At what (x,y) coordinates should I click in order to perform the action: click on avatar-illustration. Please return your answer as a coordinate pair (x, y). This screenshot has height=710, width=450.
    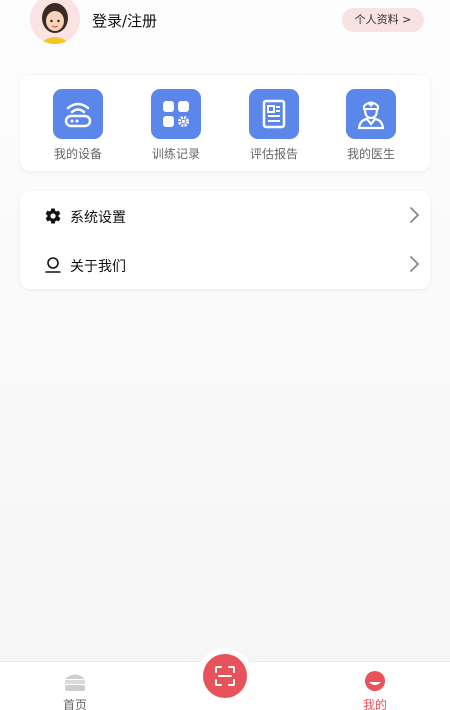
    Looking at the image, I should click on (55, 22).